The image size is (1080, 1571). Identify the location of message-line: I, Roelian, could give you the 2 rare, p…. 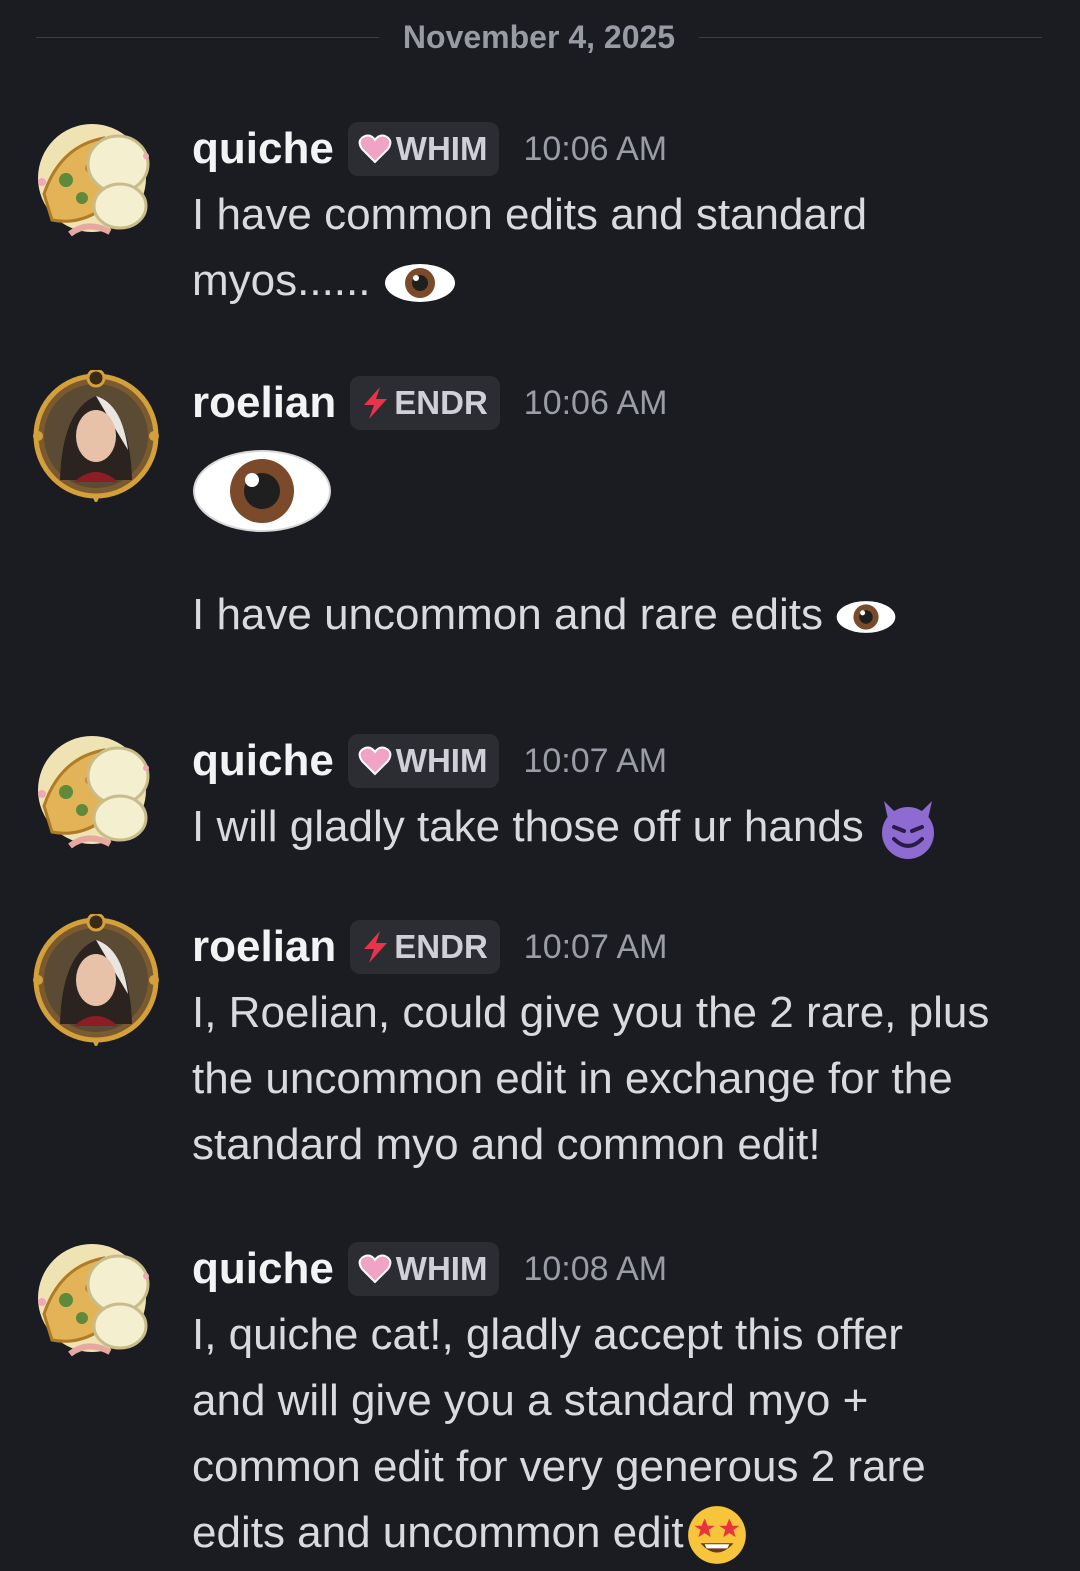
(591, 1012).